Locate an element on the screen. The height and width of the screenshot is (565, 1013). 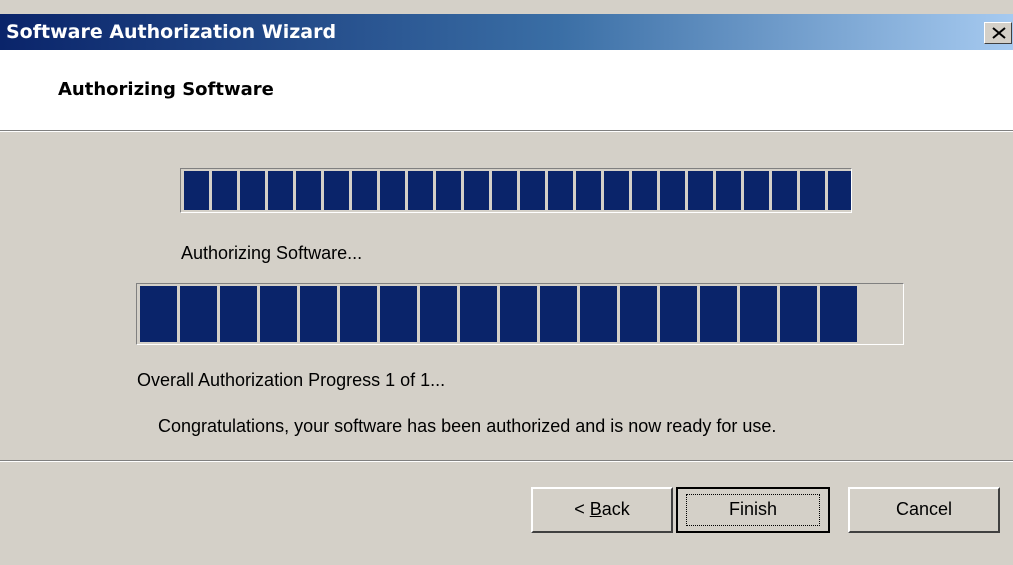
finish-button: Finish is located at coordinates (753, 510).